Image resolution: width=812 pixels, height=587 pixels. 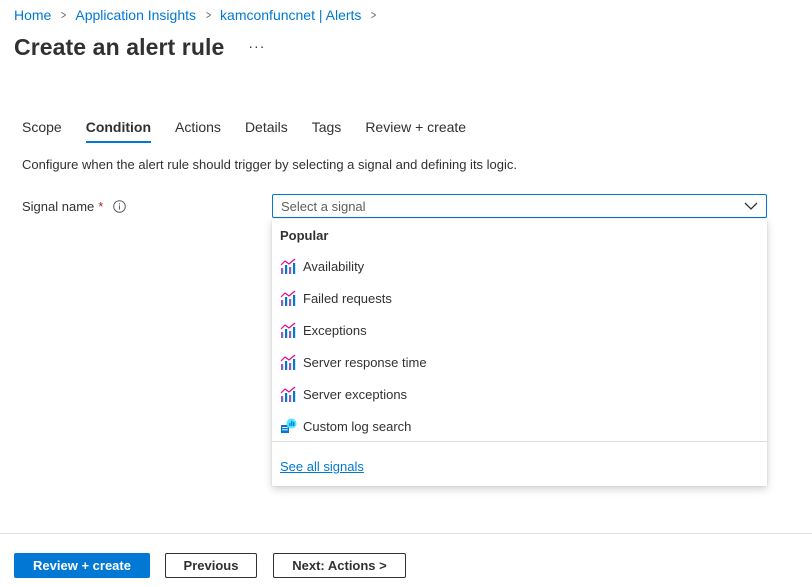 What do you see at coordinates (266, 131) in the screenshot?
I see `tab-details: Details` at bounding box center [266, 131].